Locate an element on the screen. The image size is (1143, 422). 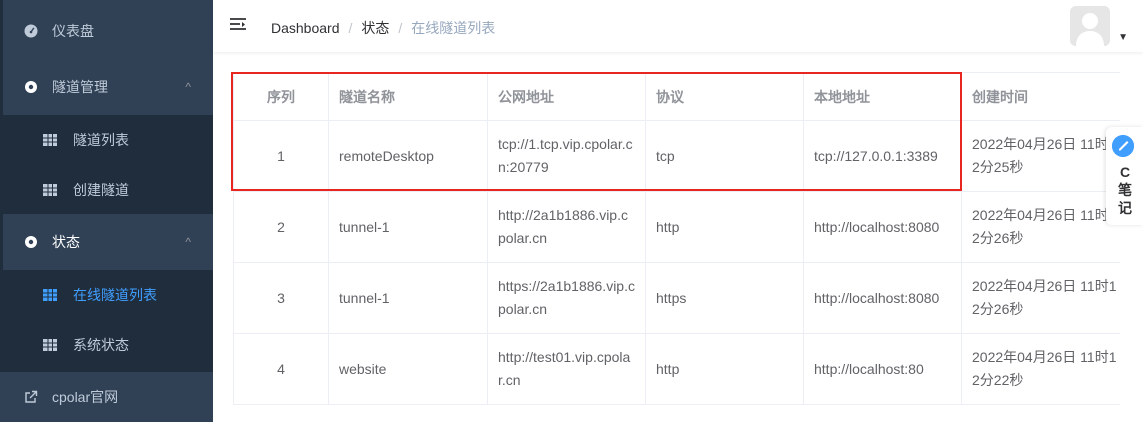
table-cell: 4 is located at coordinates (281, 369).